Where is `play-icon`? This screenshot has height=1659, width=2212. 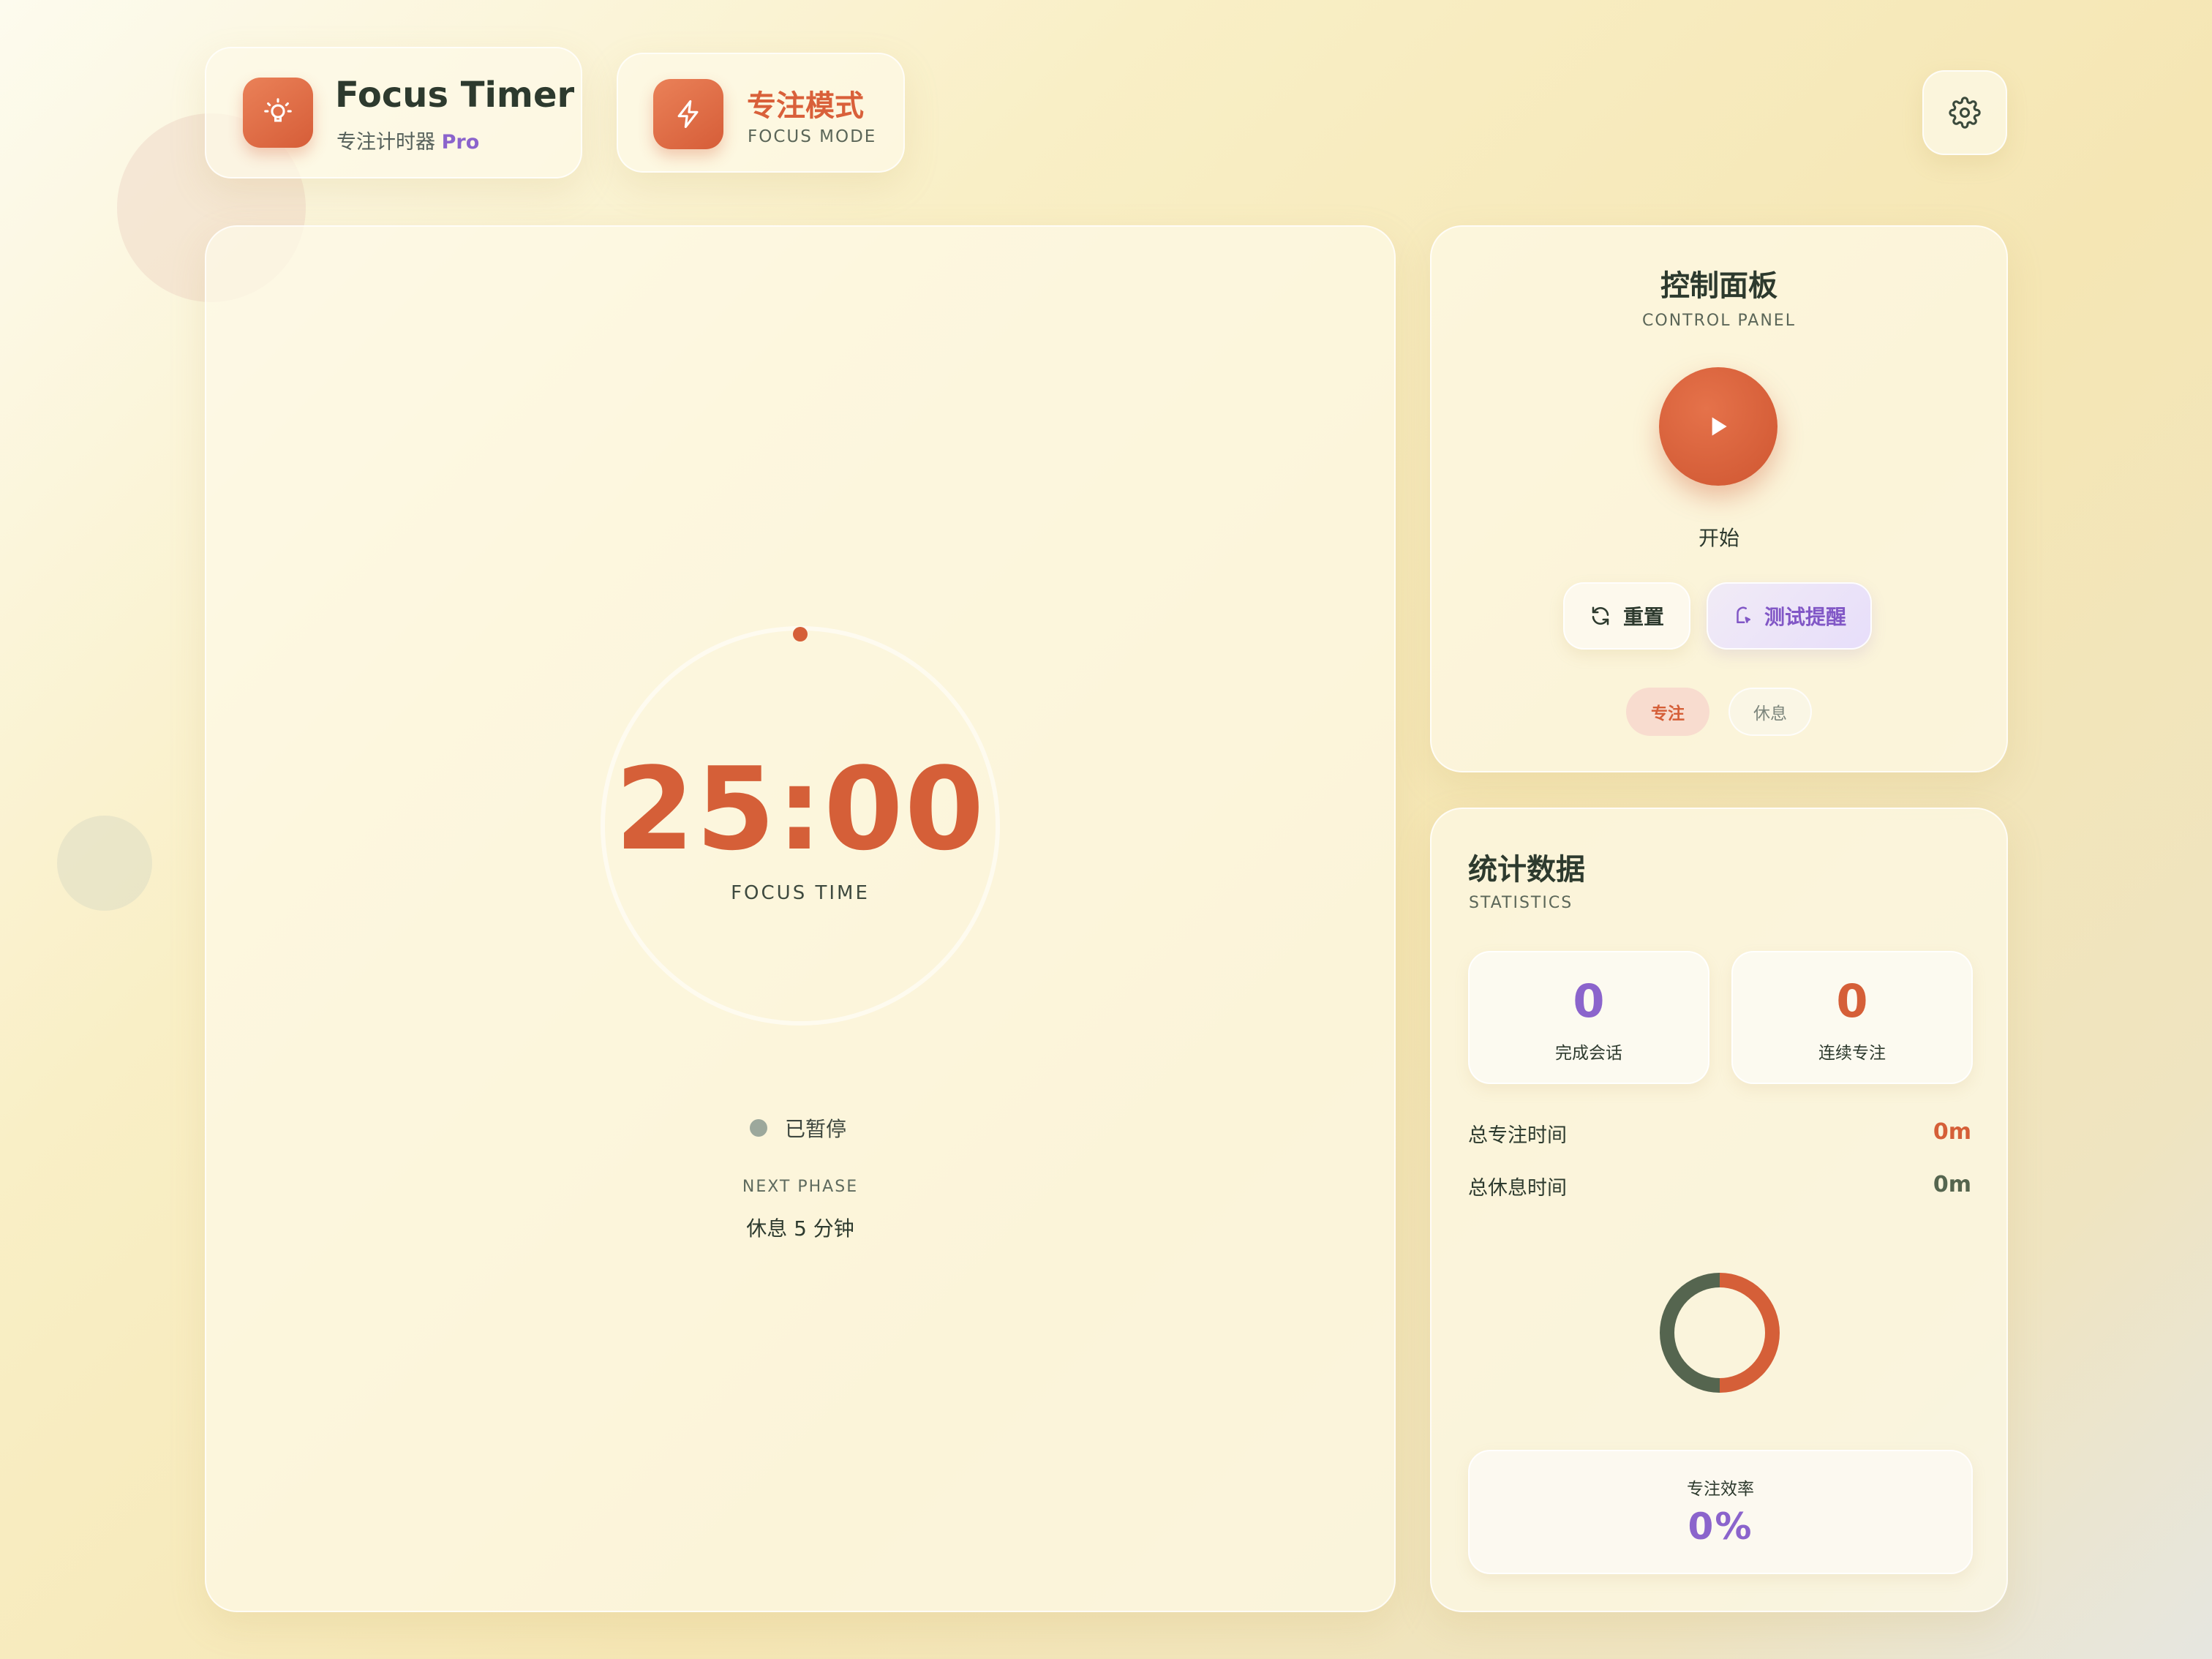
play-icon is located at coordinates (1720, 426).